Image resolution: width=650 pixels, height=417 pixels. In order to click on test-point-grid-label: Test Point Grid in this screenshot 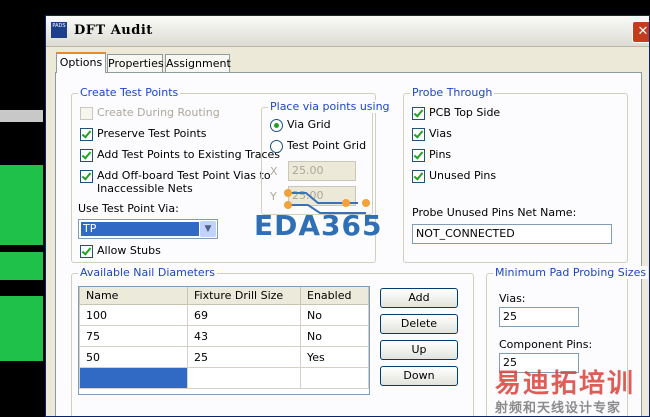, I will do `click(327, 145)`.